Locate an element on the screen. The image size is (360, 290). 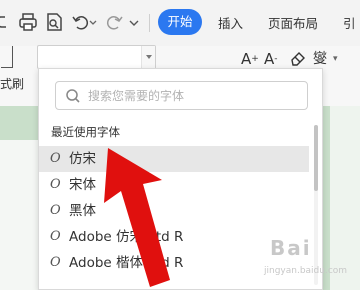
print-icon is located at coordinates (28, 22).